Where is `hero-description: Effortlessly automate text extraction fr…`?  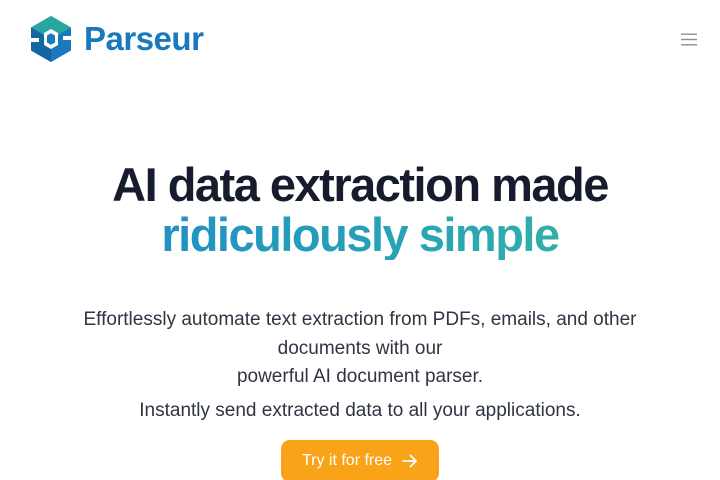 hero-description: Effortlessly automate text extraction fr… is located at coordinates (360, 349).